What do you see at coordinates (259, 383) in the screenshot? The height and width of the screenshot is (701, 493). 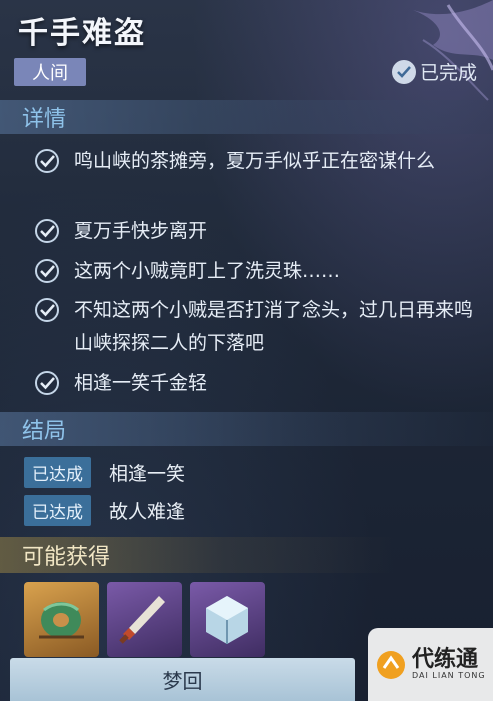 I see `detail-item: 相逢一笑千金轻` at bounding box center [259, 383].